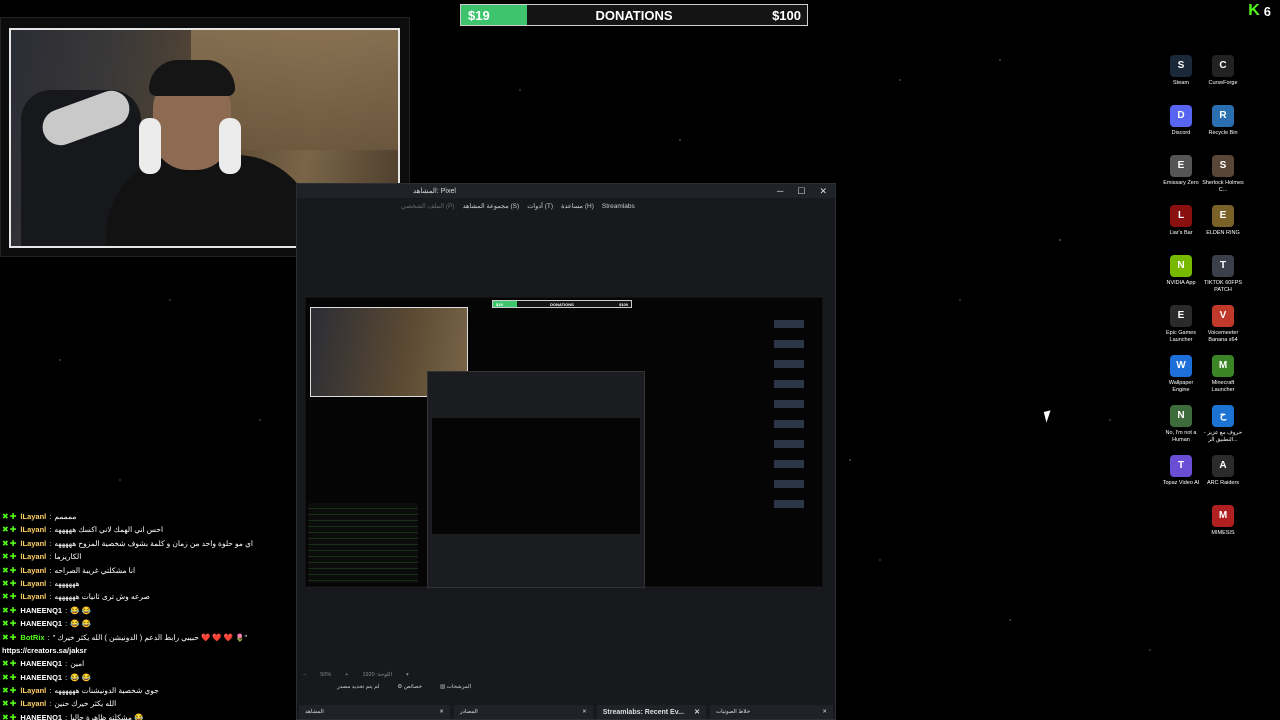 This screenshot has height=720, width=1280. What do you see at coordinates (1181, 426) in the screenshot?
I see `desktop-shortcut: N No, I'm not a Human` at bounding box center [1181, 426].